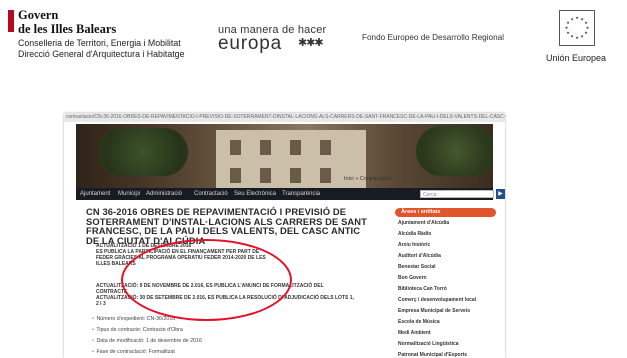 The width and height of the screenshot is (627, 358). Describe the element at coordinates (211, 194) in the screenshot. I see `nav-contractacio: Contractació` at that location.